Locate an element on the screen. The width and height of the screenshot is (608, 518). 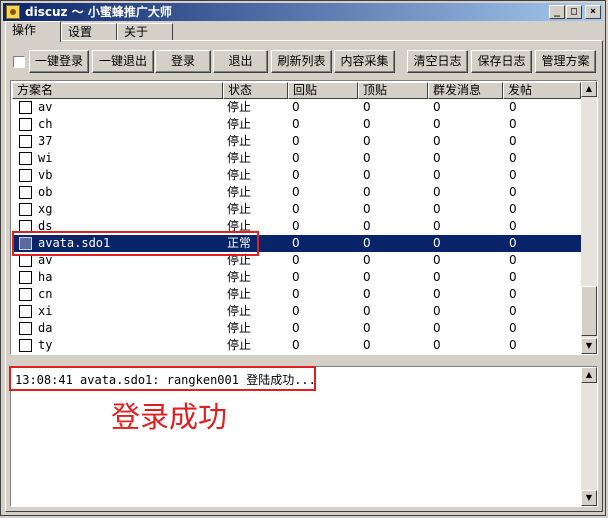
list-vertical-scrollbar: ▲ ▼ is located at coordinates (589, 217).